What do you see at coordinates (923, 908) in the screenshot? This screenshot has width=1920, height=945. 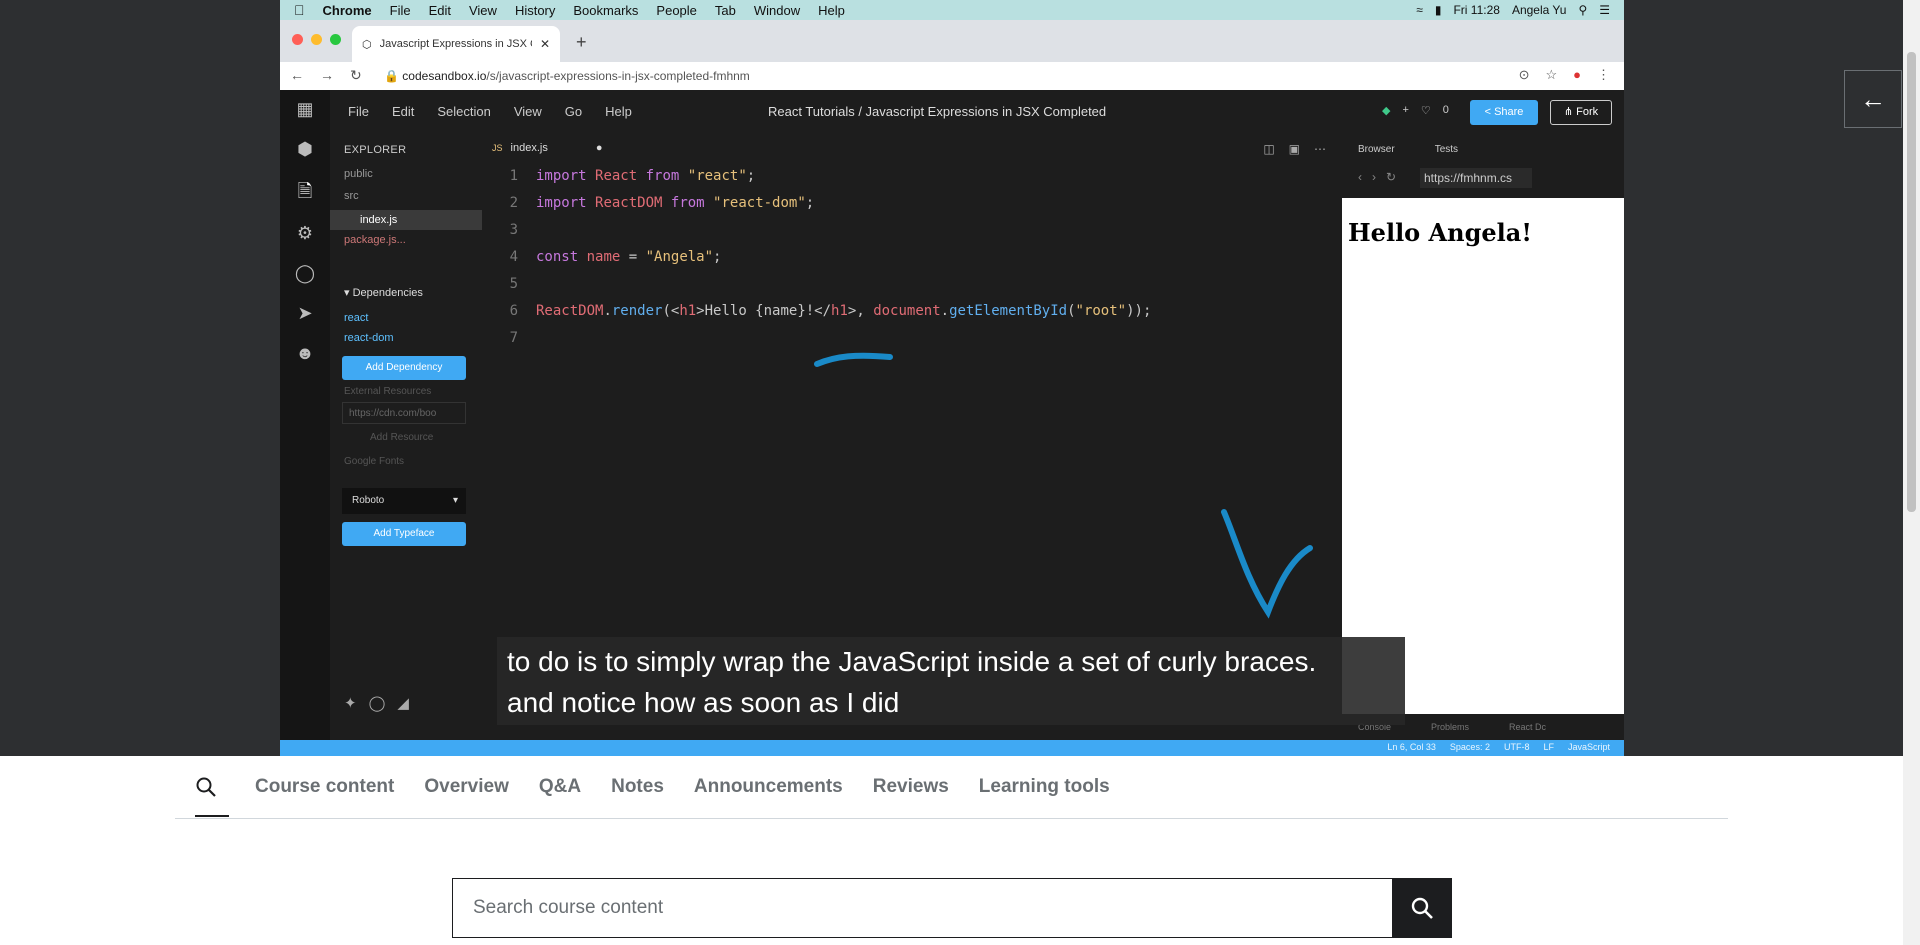 I see `search-input` at bounding box center [923, 908].